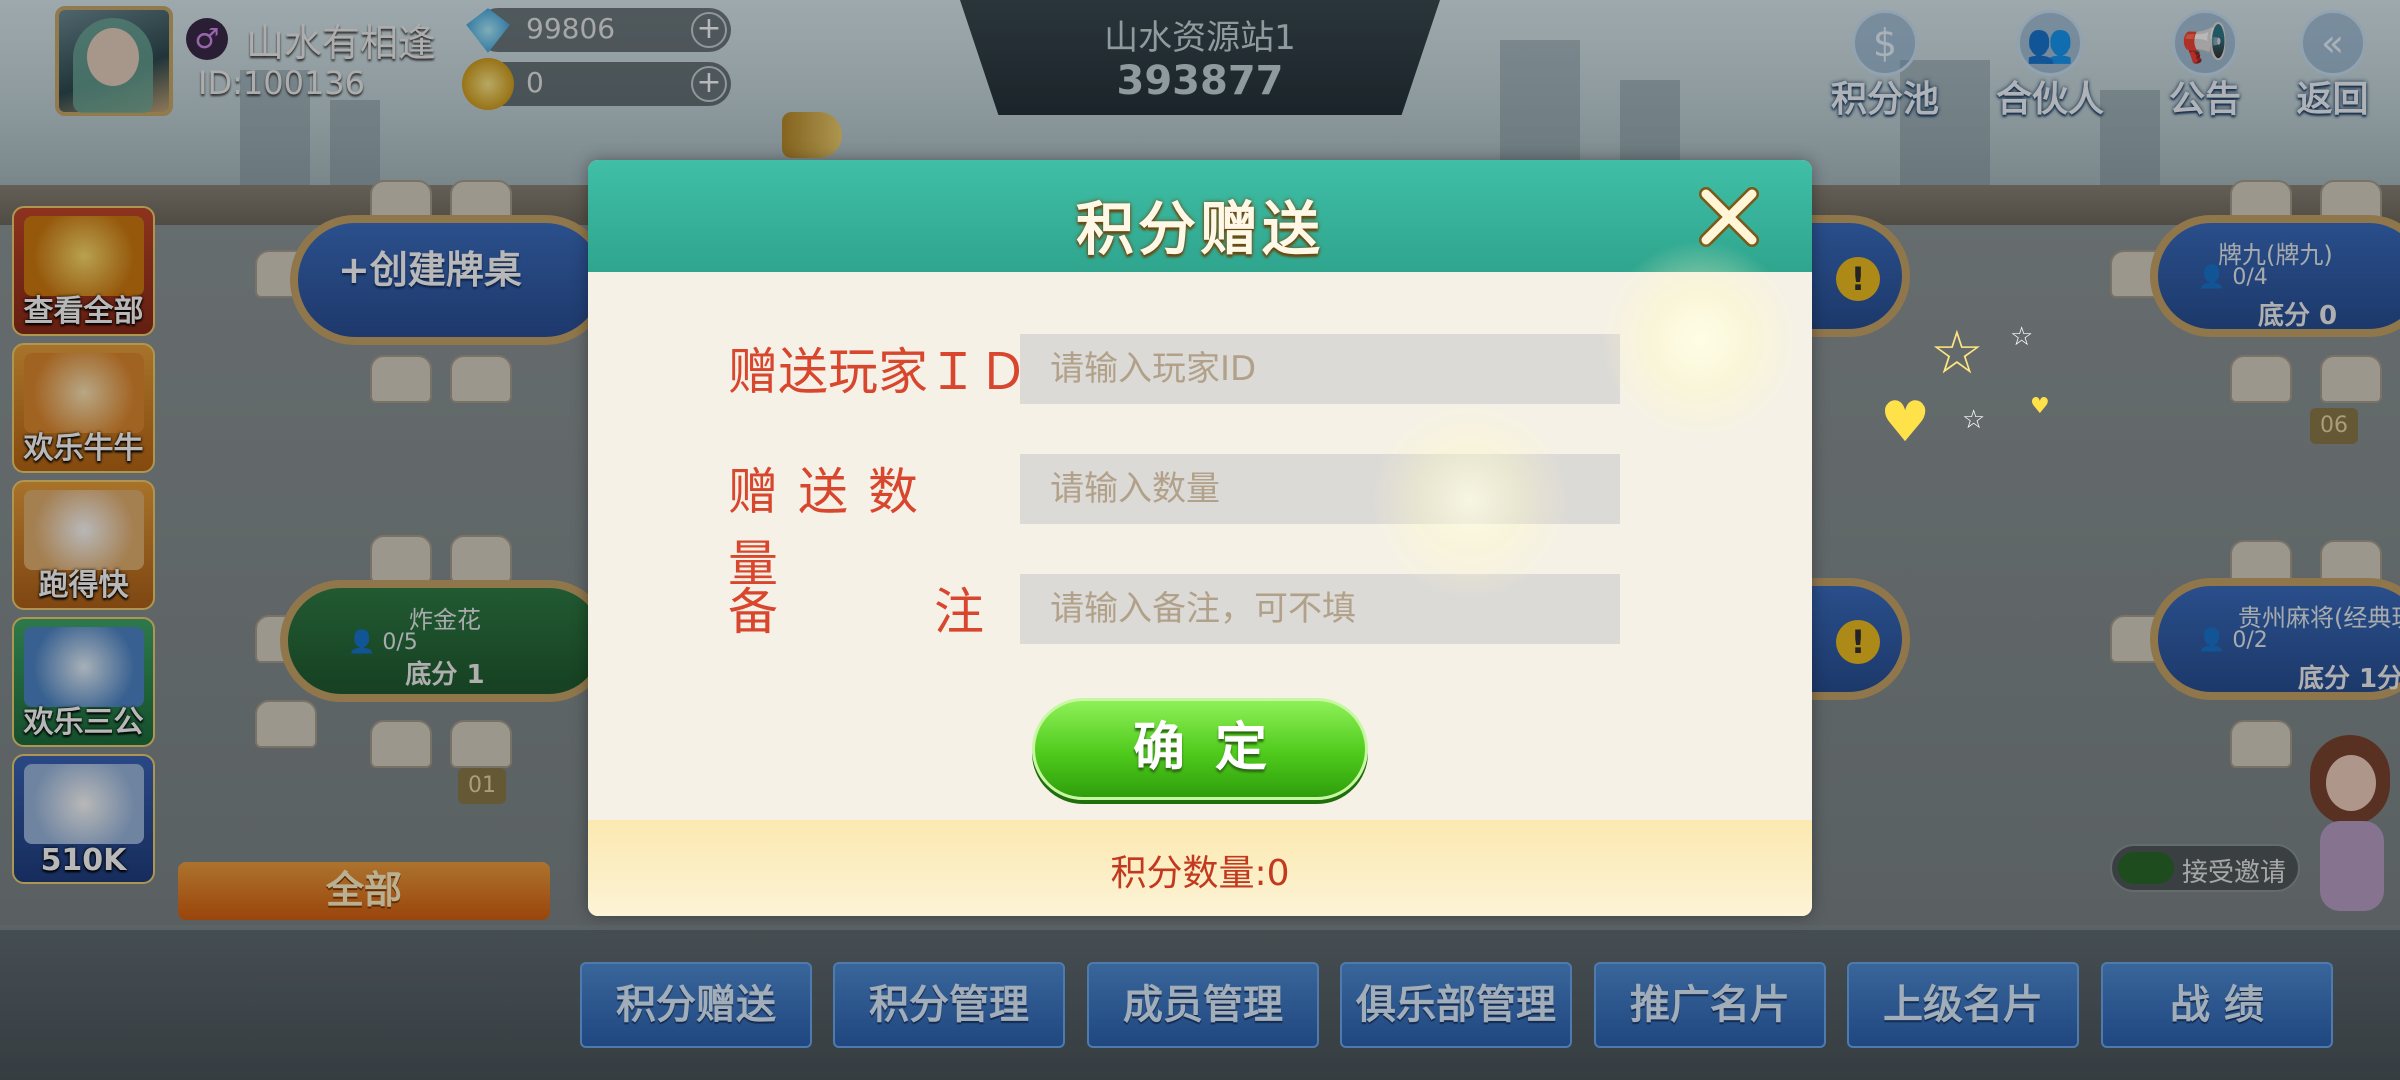 This screenshot has width=2400, height=1080. I want to click on points-balance-text: 积分数量:0, so click(1200, 873).